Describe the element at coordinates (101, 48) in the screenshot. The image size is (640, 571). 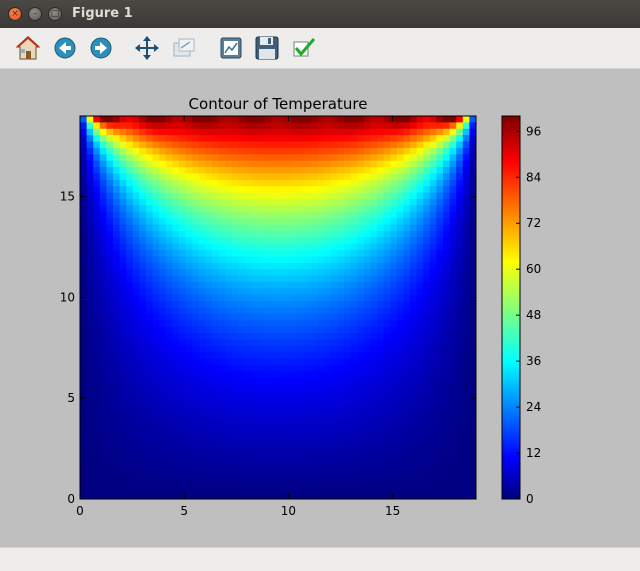
I see `forward-button` at that location.